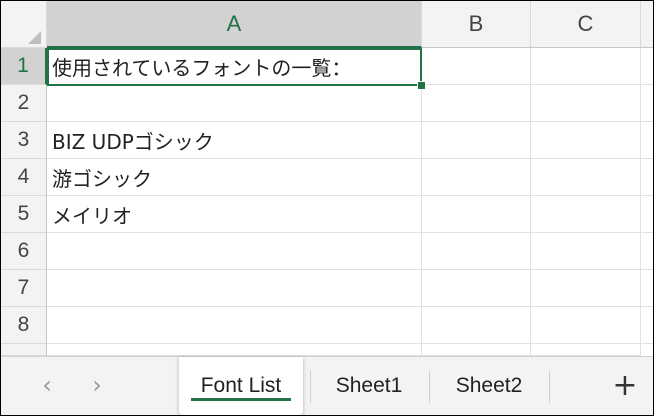 This screenshot has width=654, height=416. I want to click on cell-b5, so click(476, 214).